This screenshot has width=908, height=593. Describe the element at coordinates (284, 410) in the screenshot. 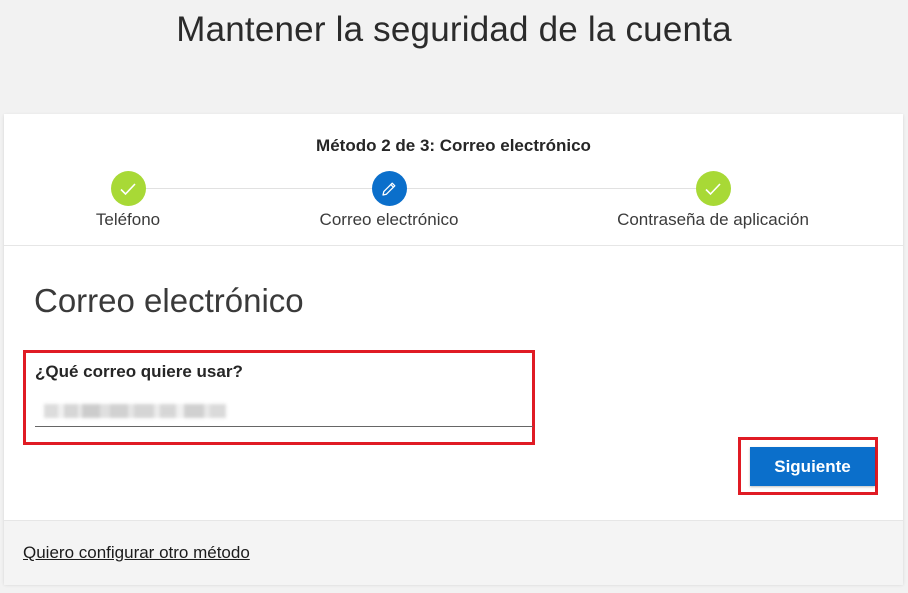

I see `email-field` at that location.